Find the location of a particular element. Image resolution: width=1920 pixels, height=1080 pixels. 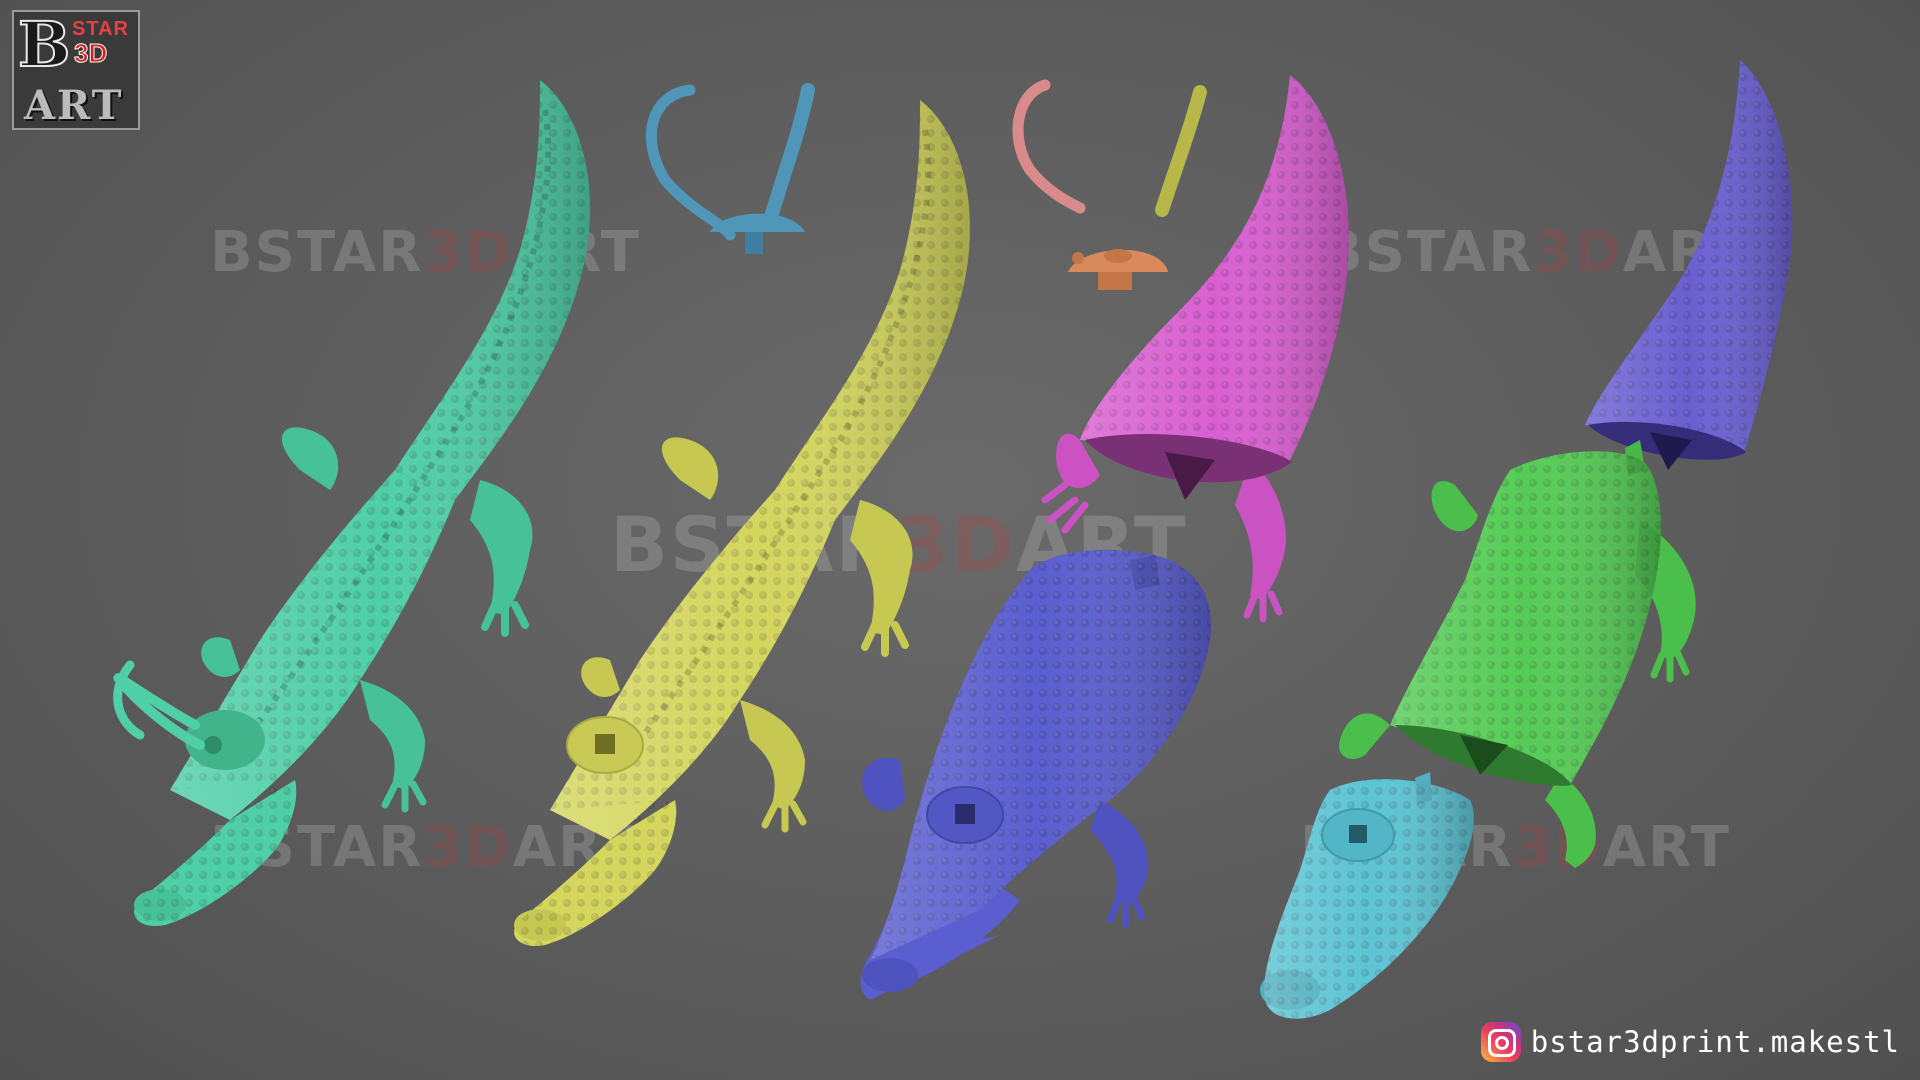

instagram-handle: bstar3dprint.makestl is located at coordinates (1715, 1042).